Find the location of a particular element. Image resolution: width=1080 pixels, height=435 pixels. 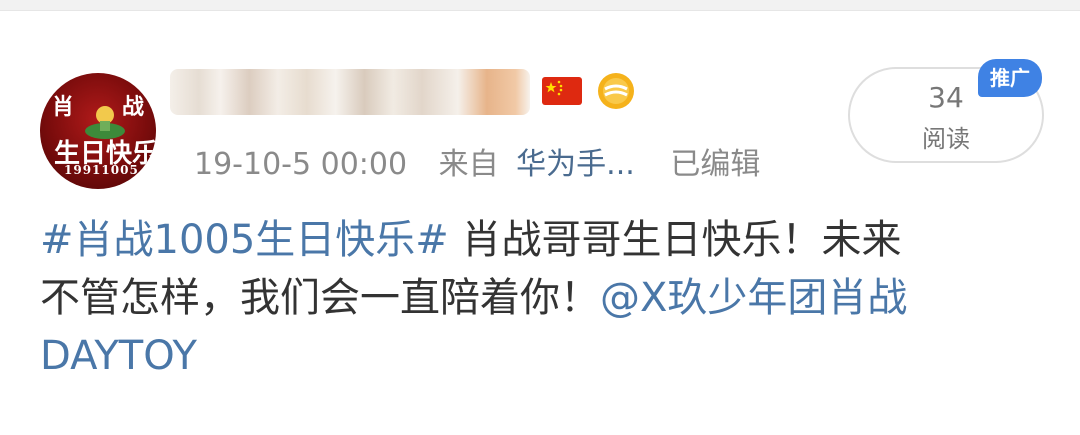

avatar-text-bottom: 19911005 is located at coordinates (101, 170).